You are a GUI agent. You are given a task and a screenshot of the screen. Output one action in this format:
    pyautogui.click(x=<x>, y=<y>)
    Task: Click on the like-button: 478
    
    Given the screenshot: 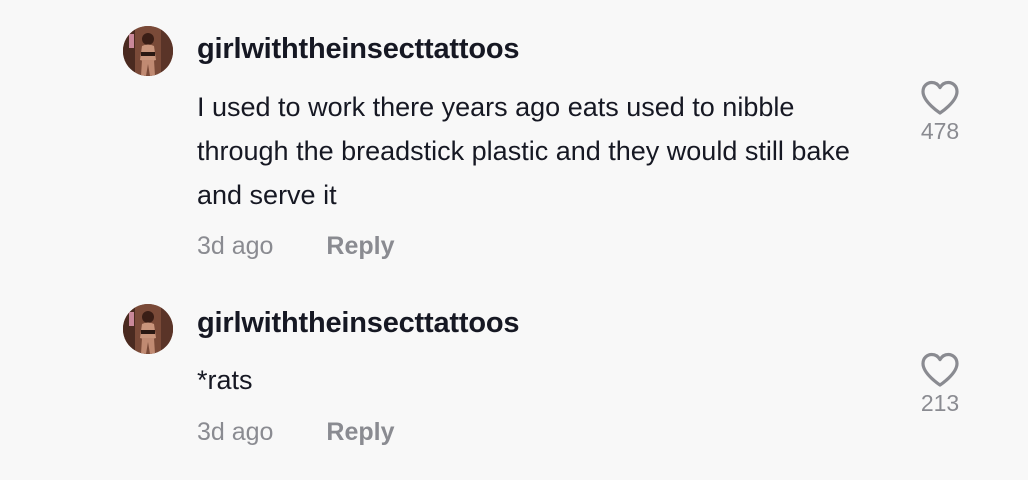 What is the action you would take?
    pyautogui.click(x=940, y=112)
    